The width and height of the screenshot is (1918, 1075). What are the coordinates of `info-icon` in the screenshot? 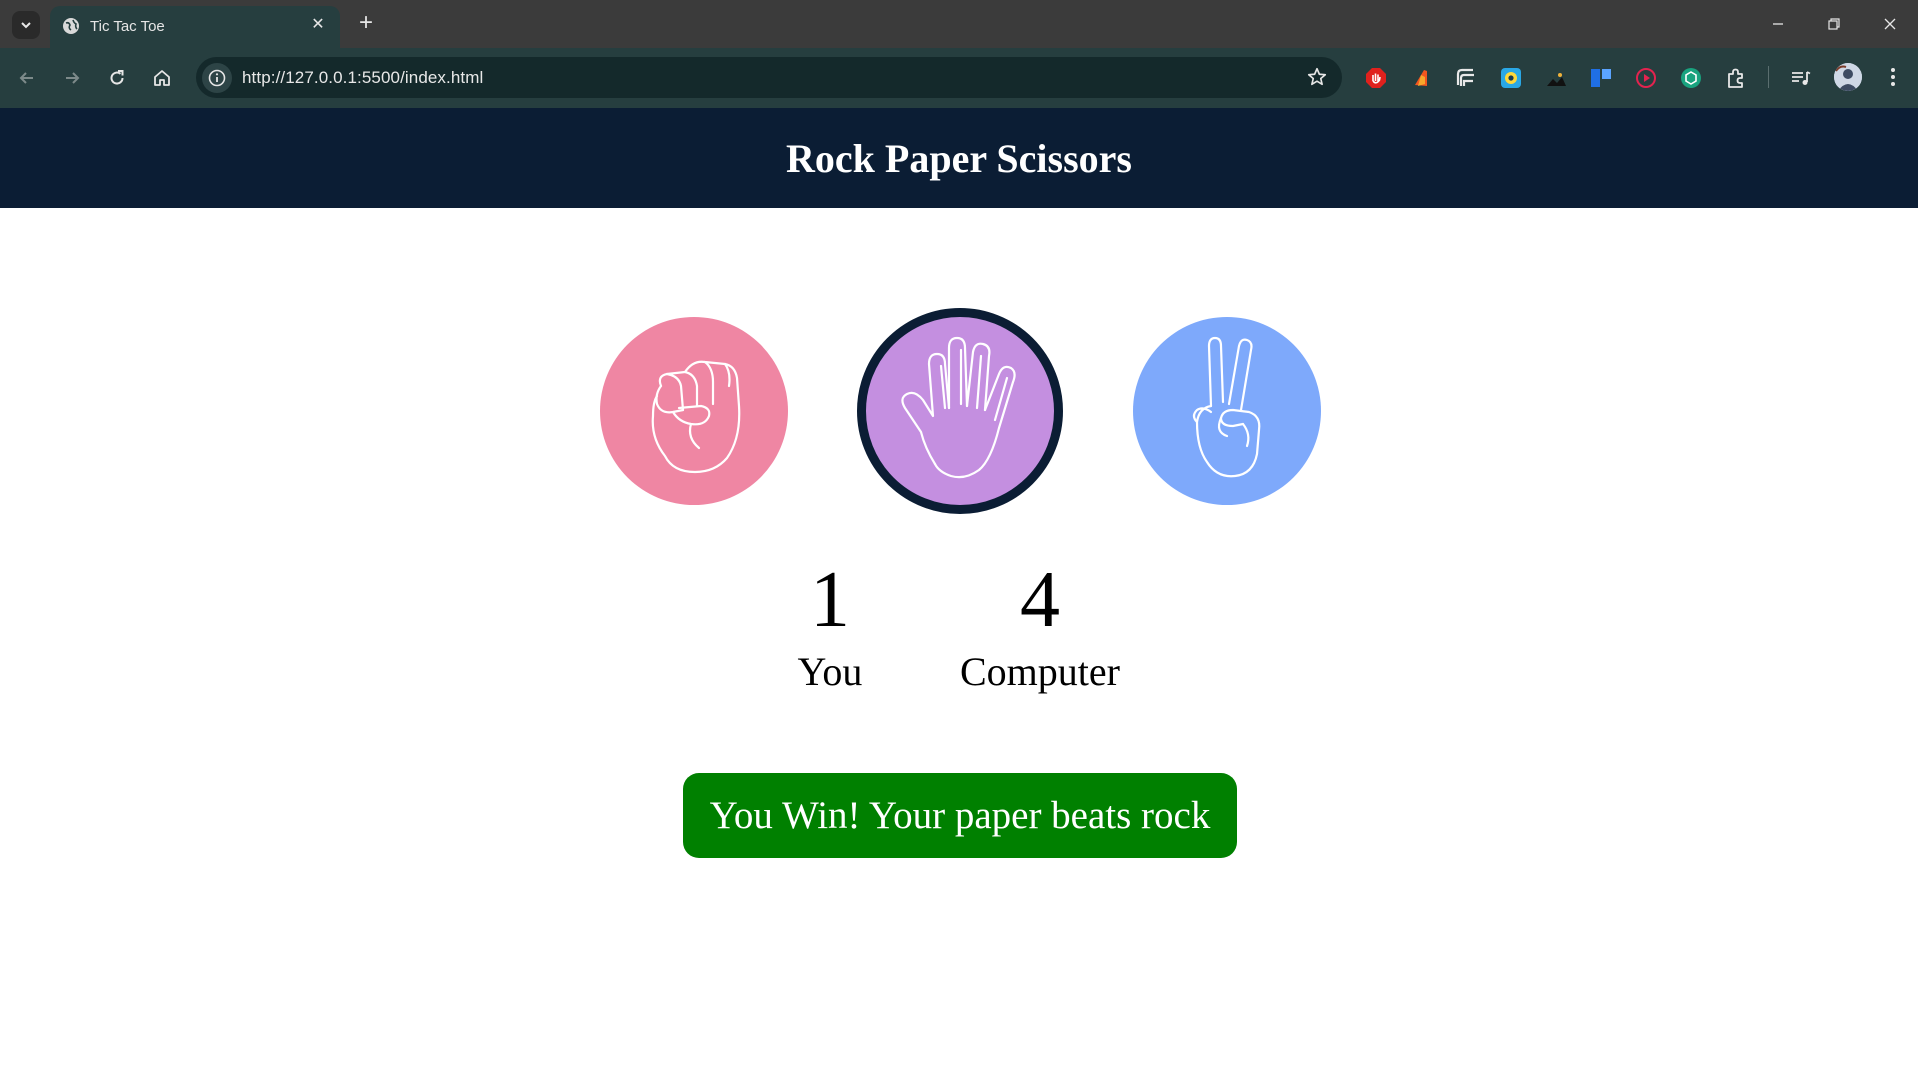 It's located at (217, 78).